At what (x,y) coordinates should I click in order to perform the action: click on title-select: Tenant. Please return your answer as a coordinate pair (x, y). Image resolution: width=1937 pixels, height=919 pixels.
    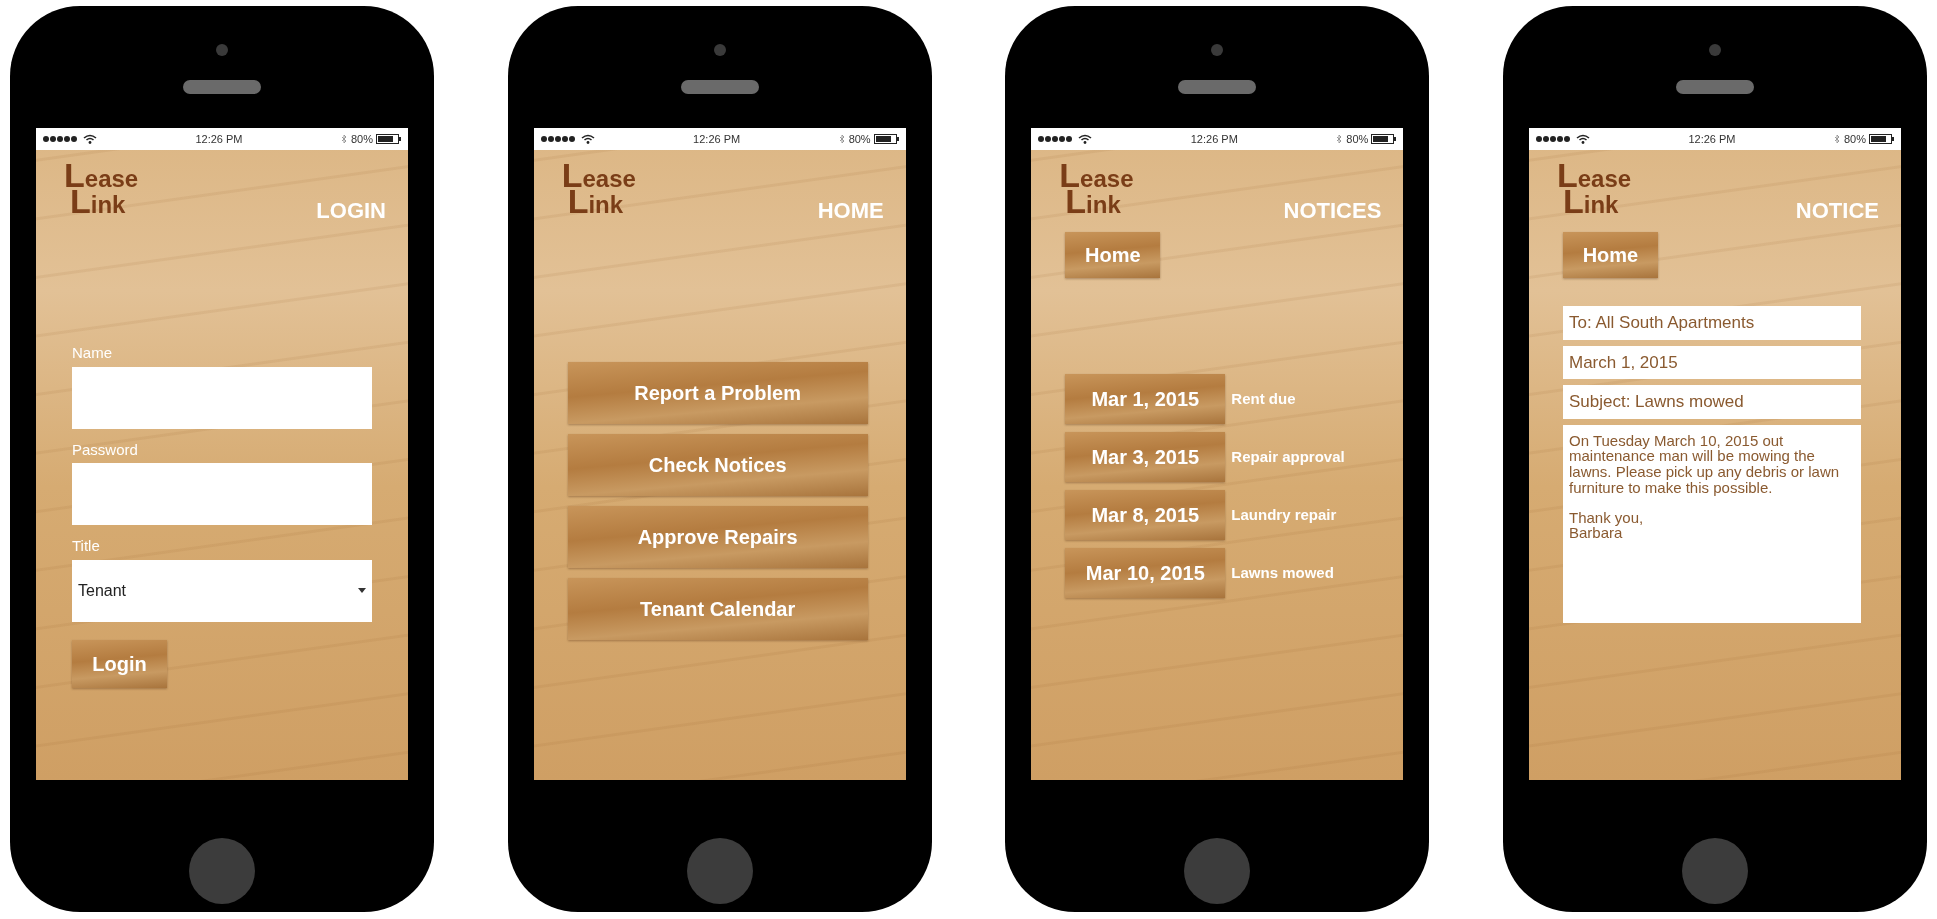
    Looking at the image, I should click on (222, 590).